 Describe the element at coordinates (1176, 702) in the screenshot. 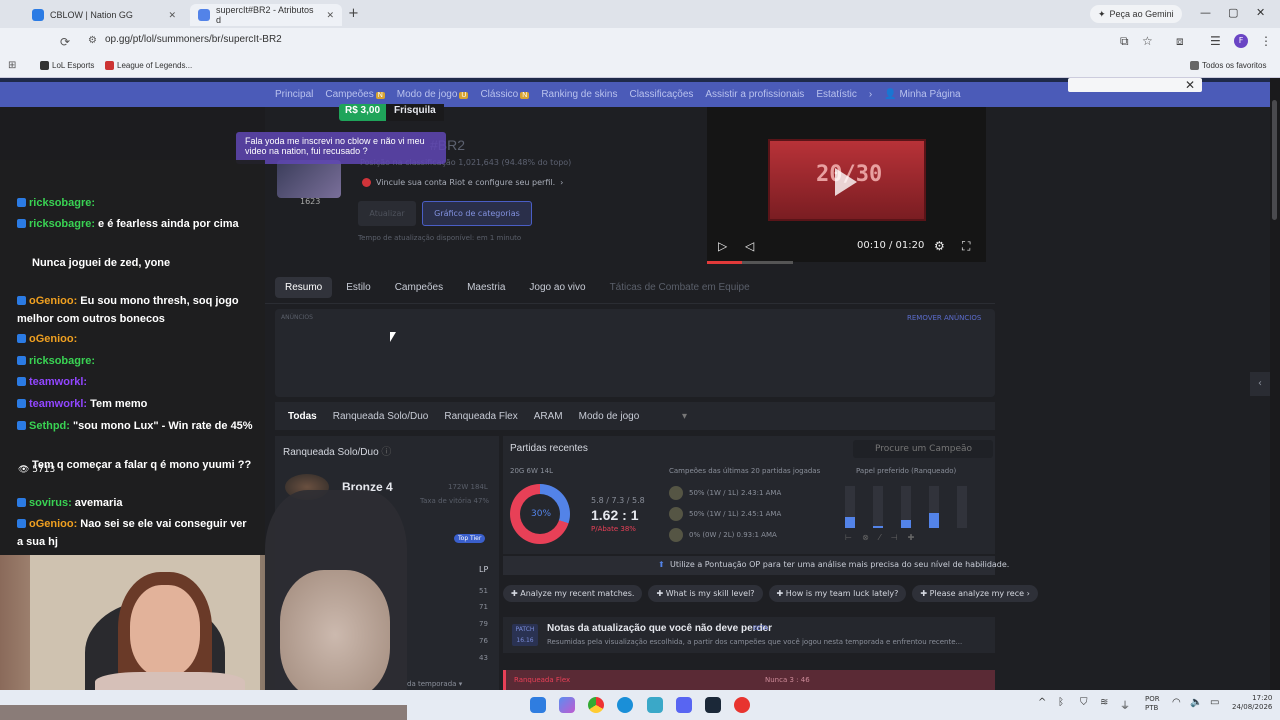

I see `wifi-status-icon: ◠` at that location.